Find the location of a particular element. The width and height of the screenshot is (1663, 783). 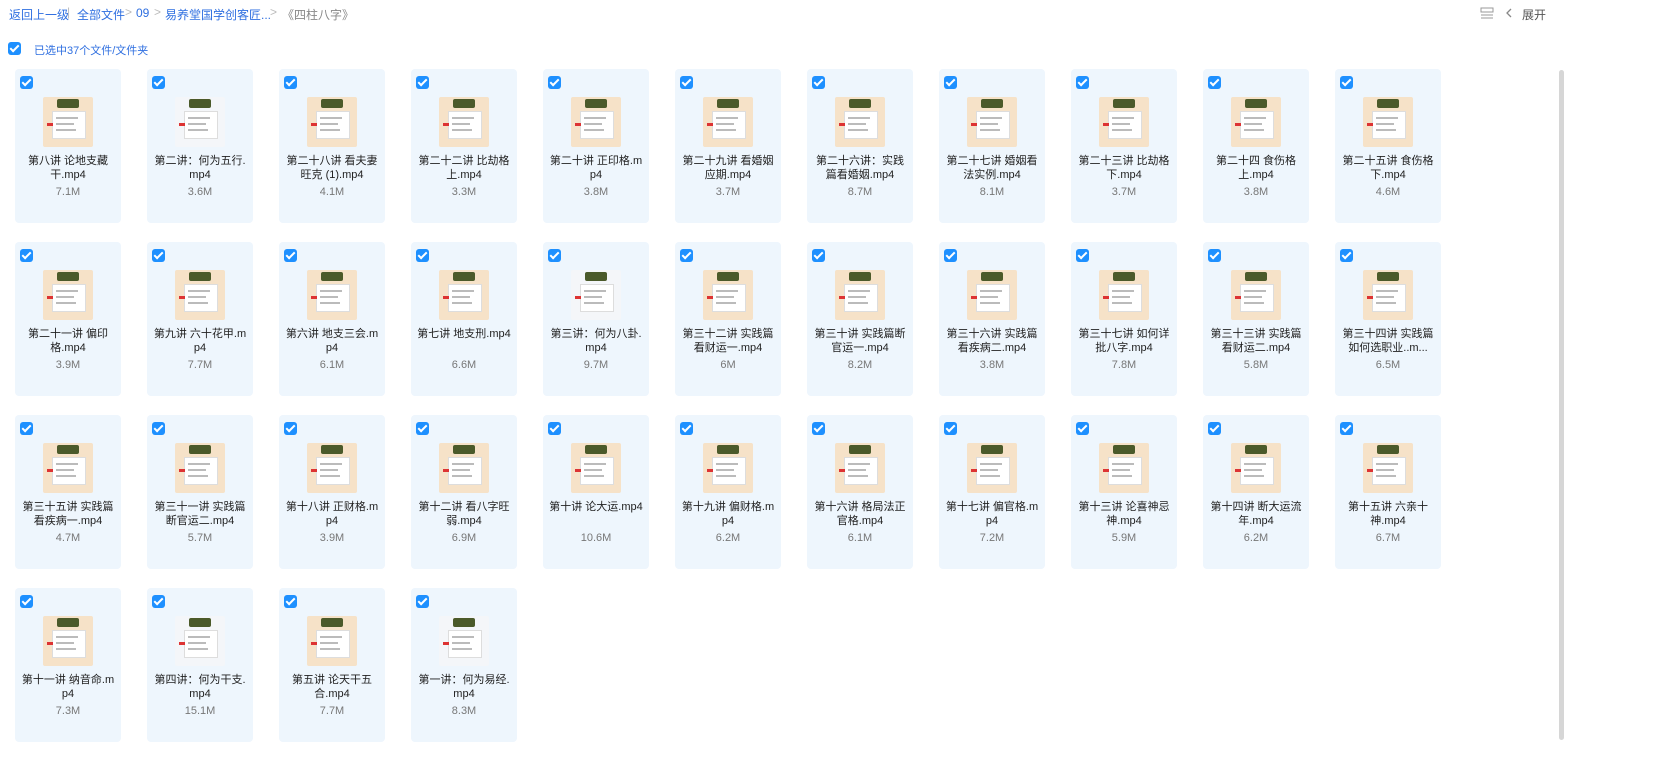

file-card: 第十六讲 格局法正官格.mp4 6.1M is located at coordinates (860, 492).